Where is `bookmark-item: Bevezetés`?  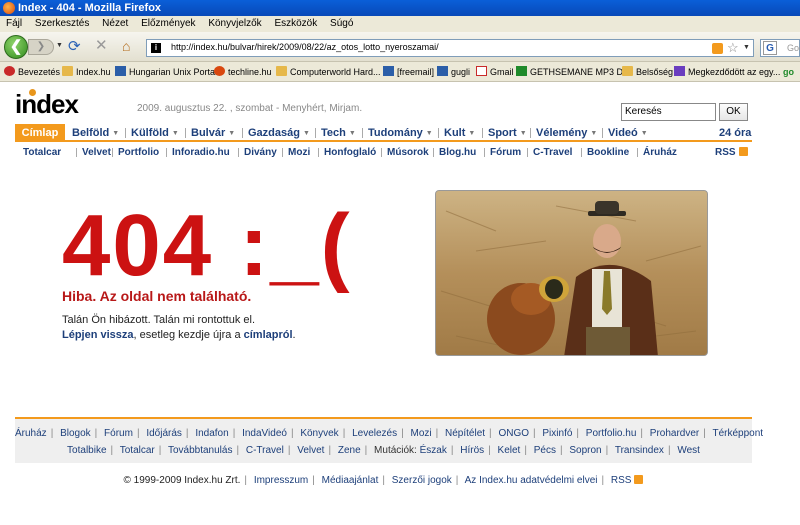
bookmark-item: Bevezetés is located at coordinates (32, 71).